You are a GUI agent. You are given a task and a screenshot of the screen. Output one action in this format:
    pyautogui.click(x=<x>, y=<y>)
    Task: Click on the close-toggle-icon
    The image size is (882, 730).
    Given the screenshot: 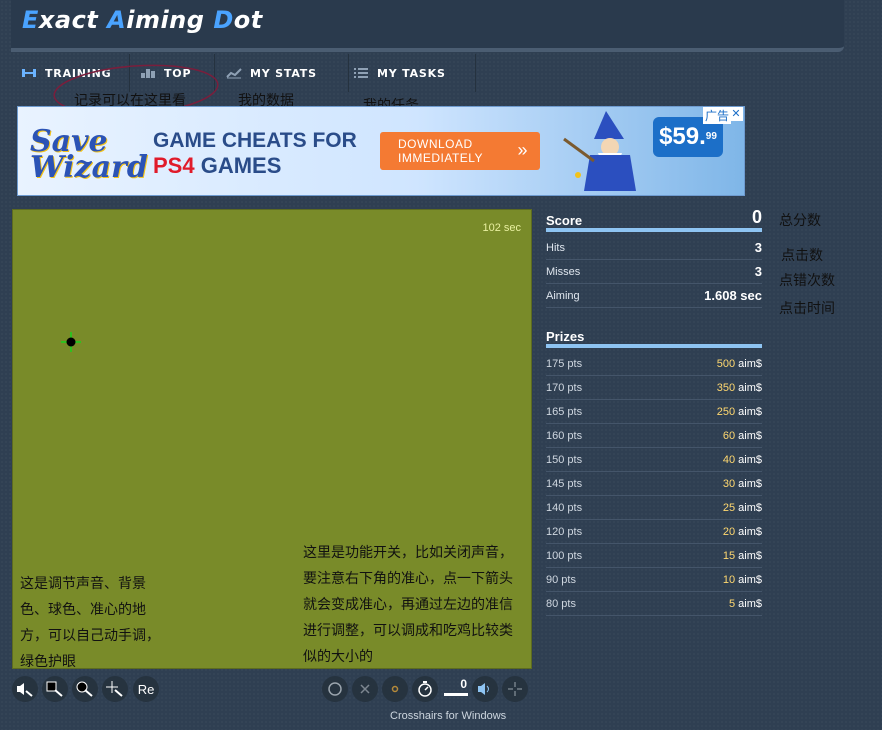 What is the action you would take?
    pyautogui.click(x=365, y=689)
    